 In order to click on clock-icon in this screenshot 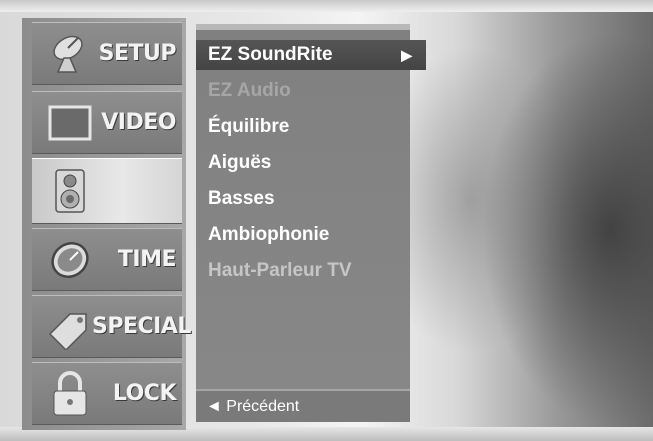, I will do `click(70, 260)`.